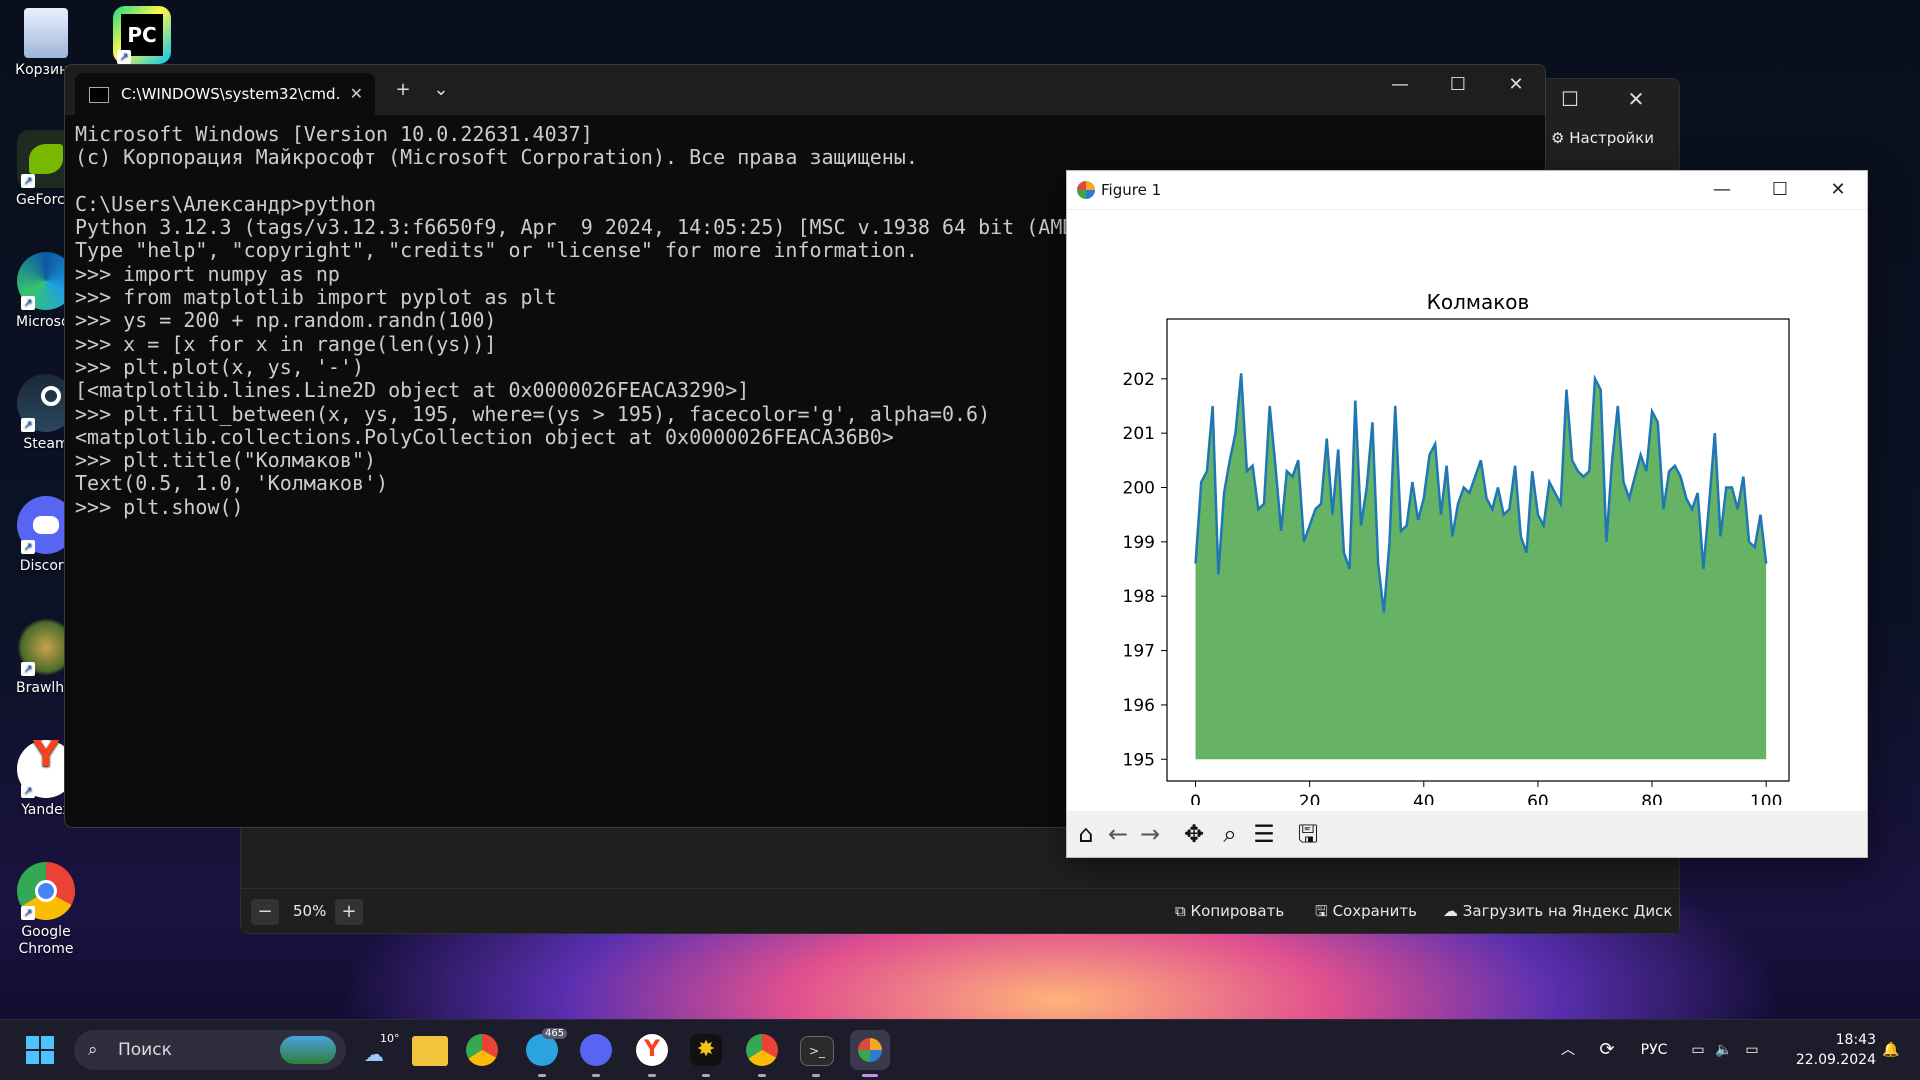 The height and width of the screenshot is (1080, 1920). I want to click on x-tick-label: 80, so click(1652, 798).